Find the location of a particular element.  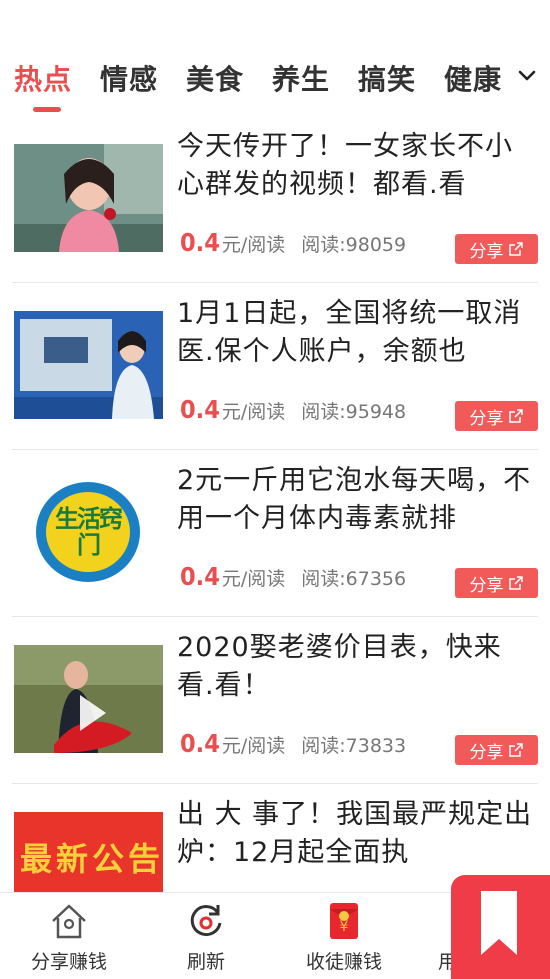

nav-label: 刷新 is located at coordinates (205, 962).